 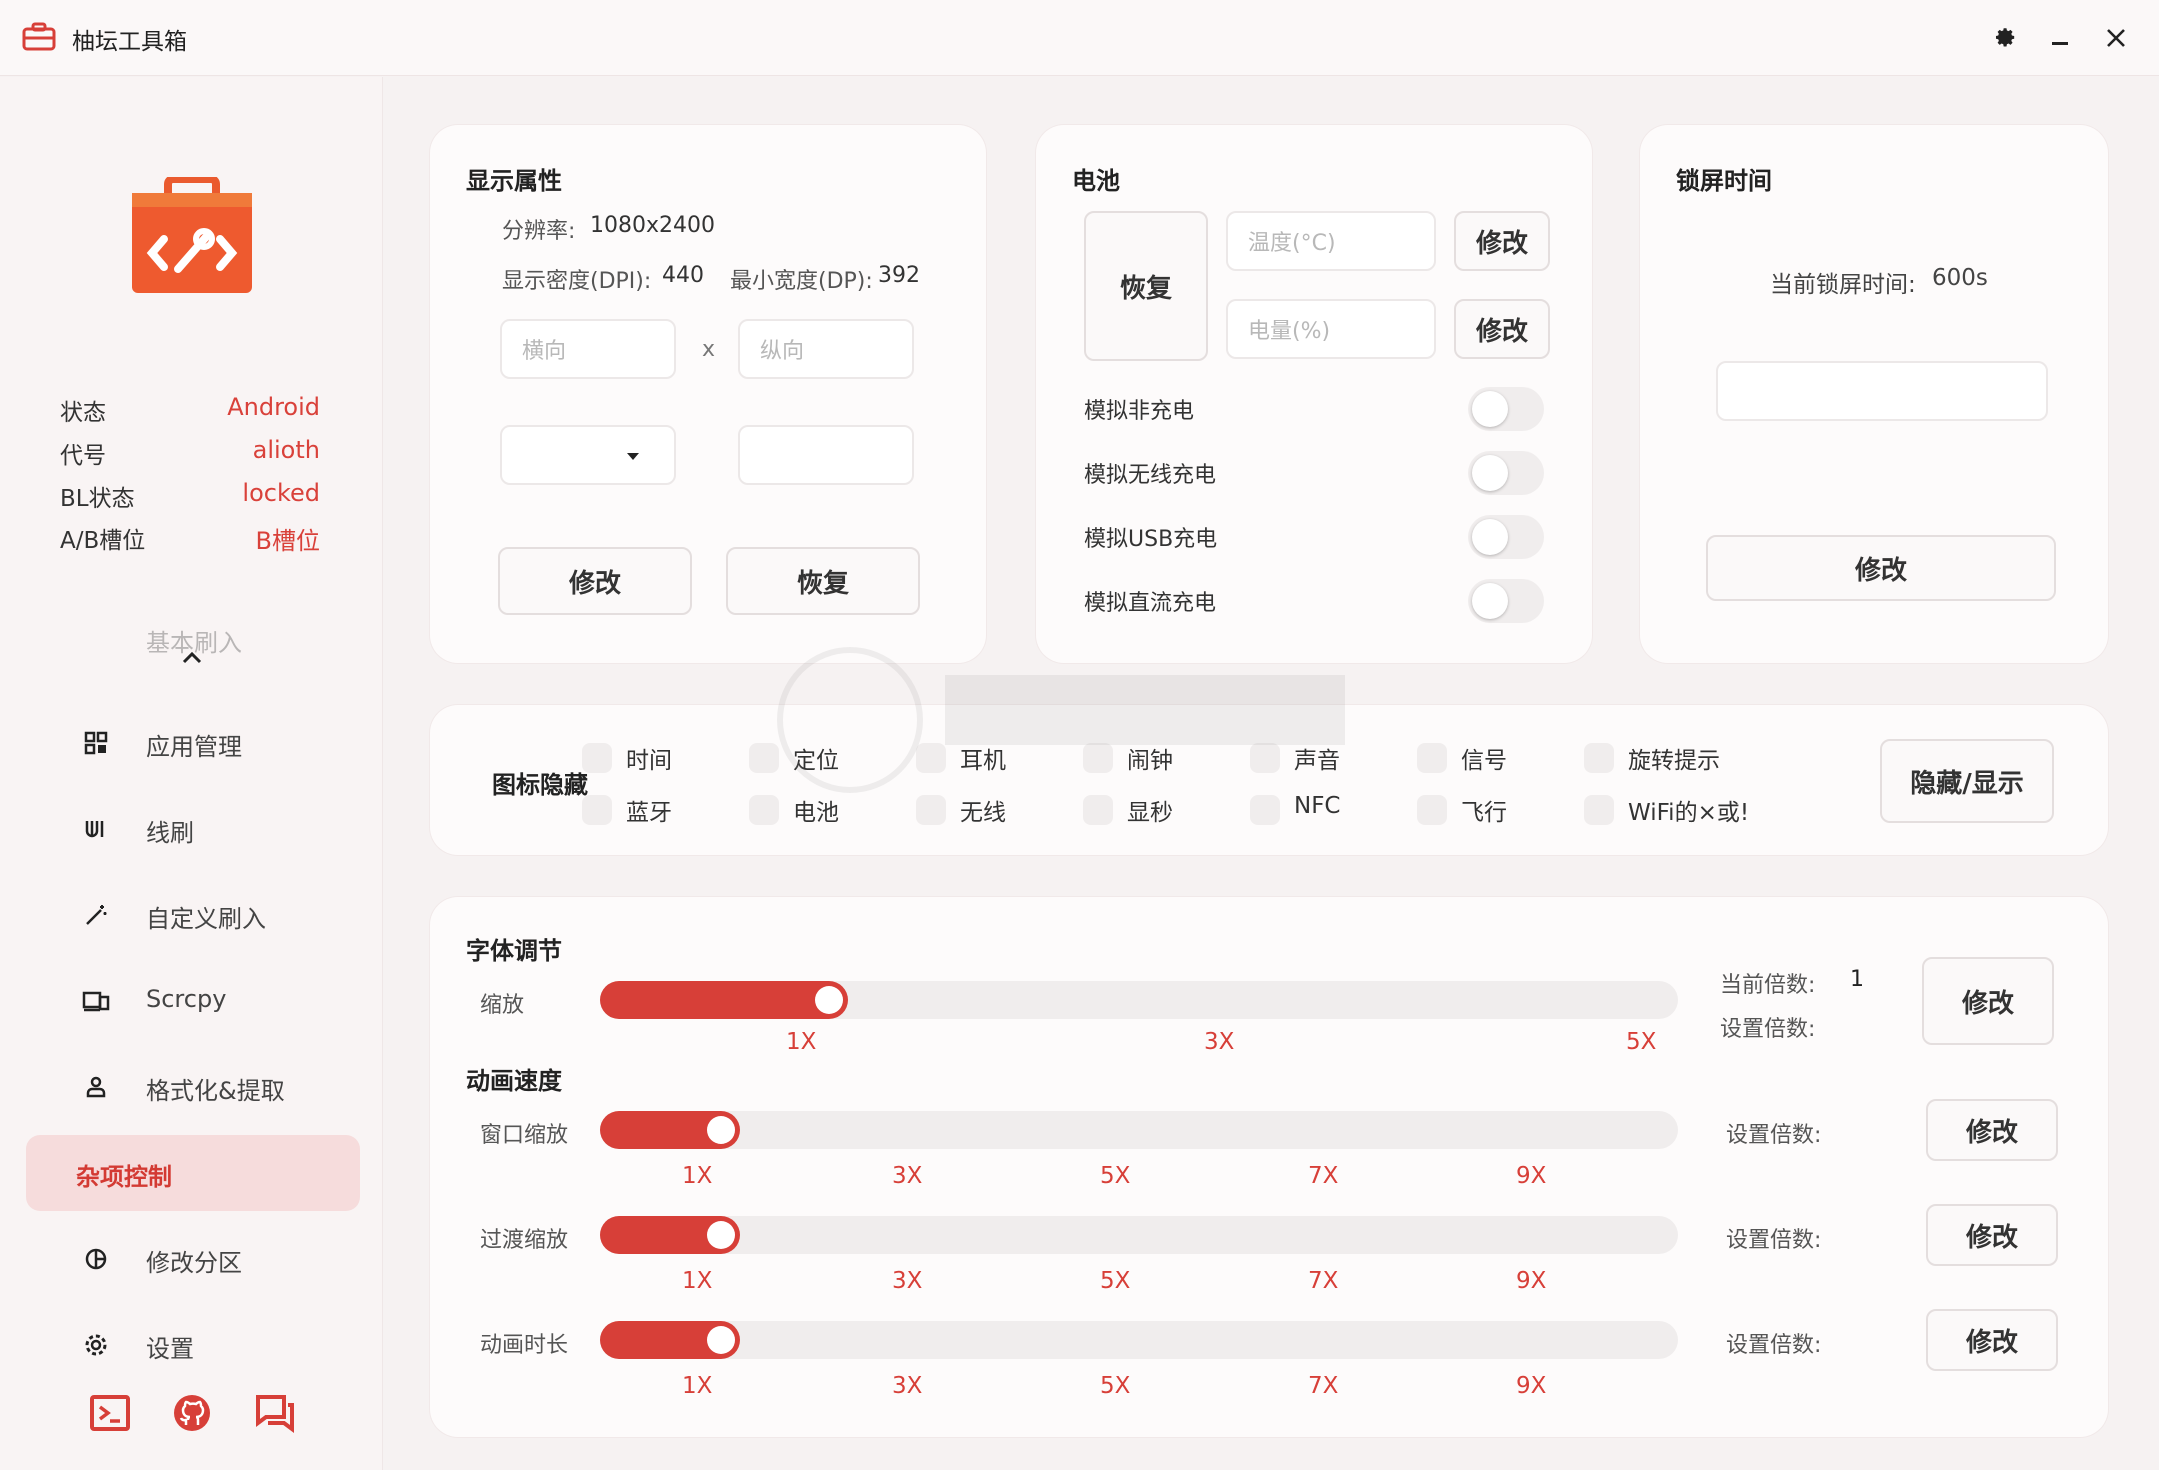 What do you see at coordinates (1882, 391) in the screenshot?
I see `lock-time-input` at bounding box center [1882, 391].